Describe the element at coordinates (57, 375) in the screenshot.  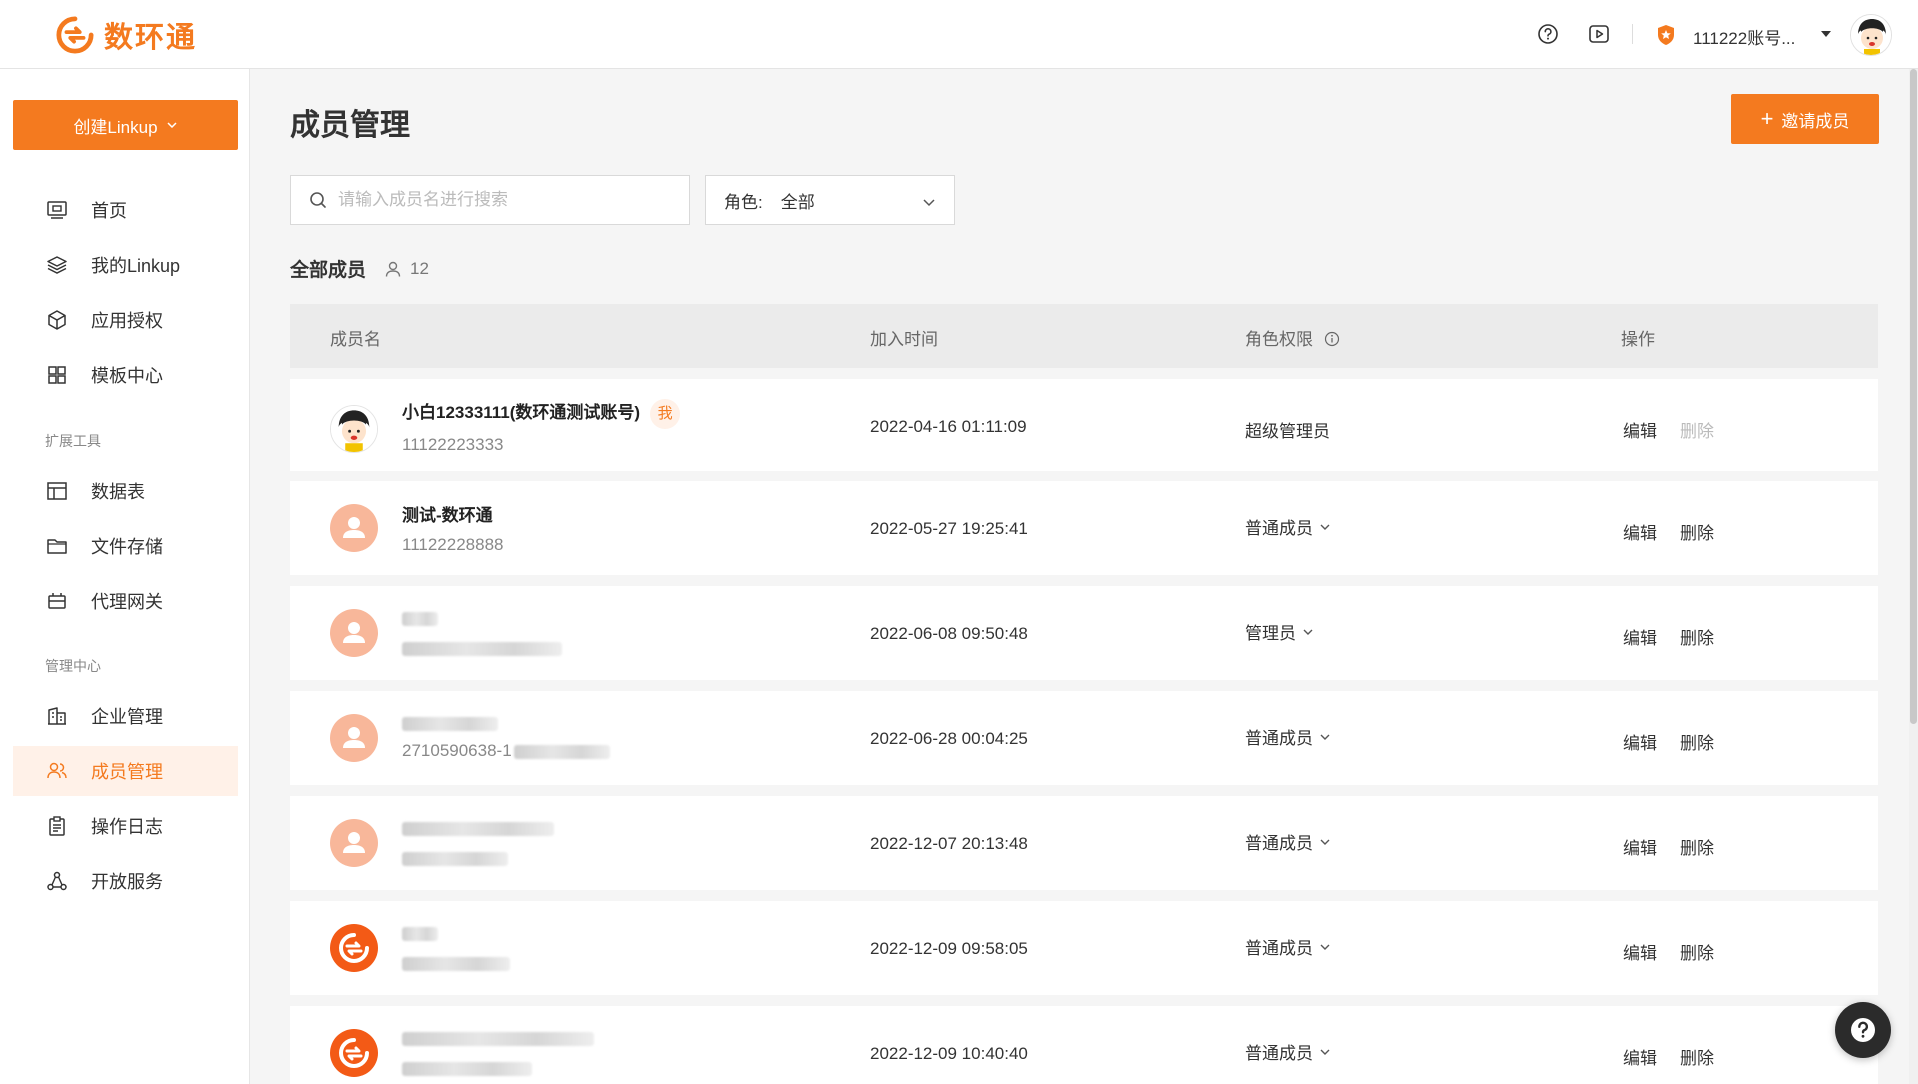
I see `grid-icon` at that location.